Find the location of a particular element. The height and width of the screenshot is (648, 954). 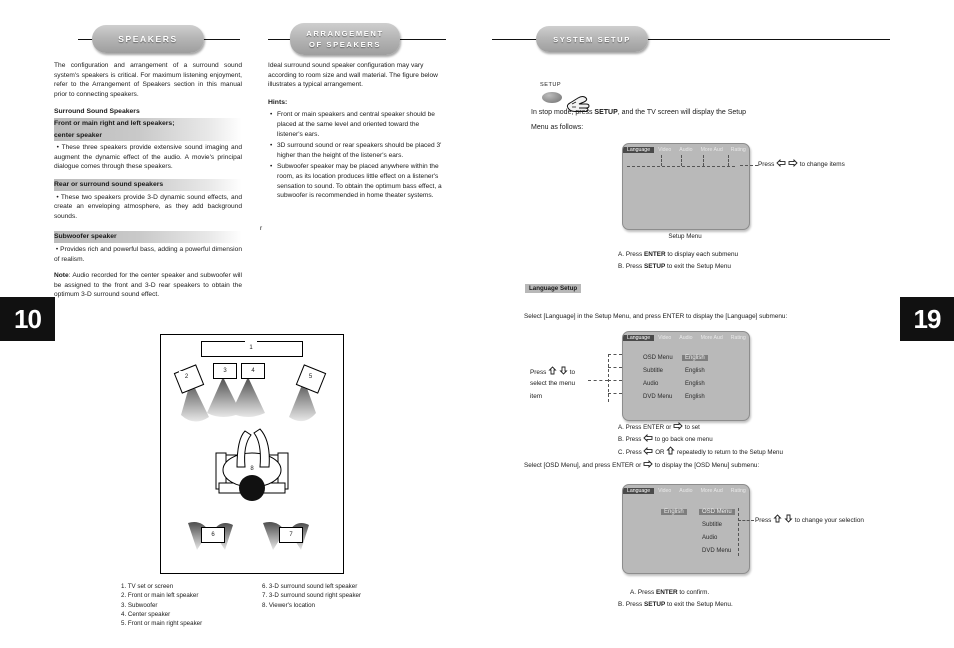

heading-surround-sound-speakers: Surround Sound Speakers is located at coordinates (97, 112).